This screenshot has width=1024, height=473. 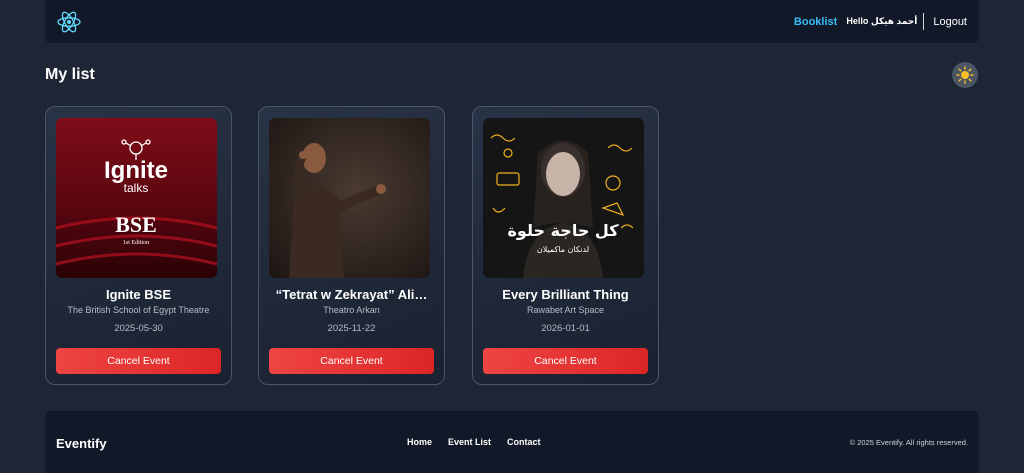 What do you see at coordinates (351, 328) in the screenshot?
I see `event-date: 2025-11-22` at bounding box center [351, 328].